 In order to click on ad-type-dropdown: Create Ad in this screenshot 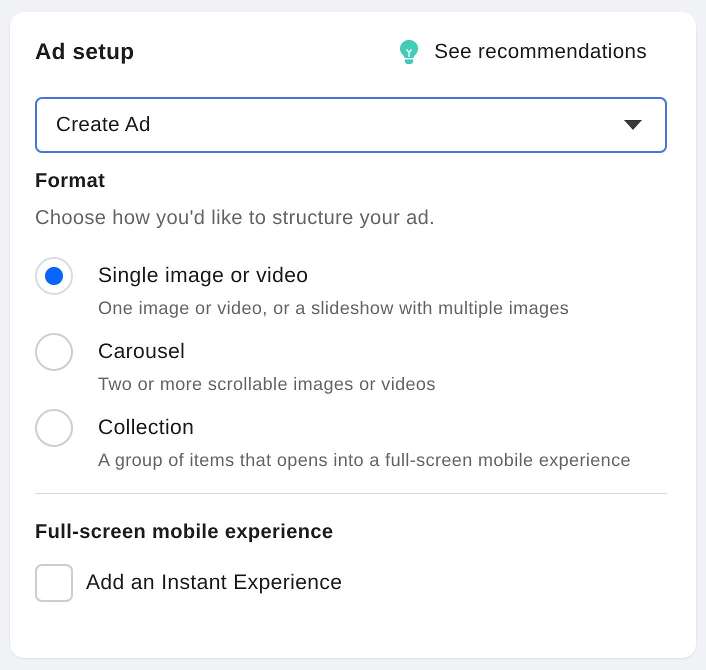, I will do `click(351, 125)`.